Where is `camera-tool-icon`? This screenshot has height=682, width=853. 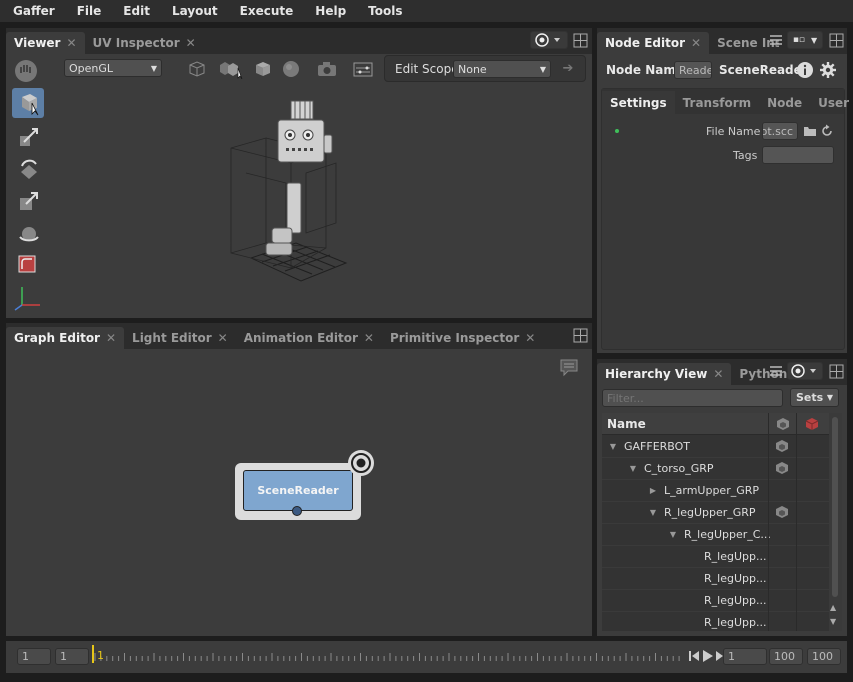
camera-tool-icon is located at coordinates (29, 234).